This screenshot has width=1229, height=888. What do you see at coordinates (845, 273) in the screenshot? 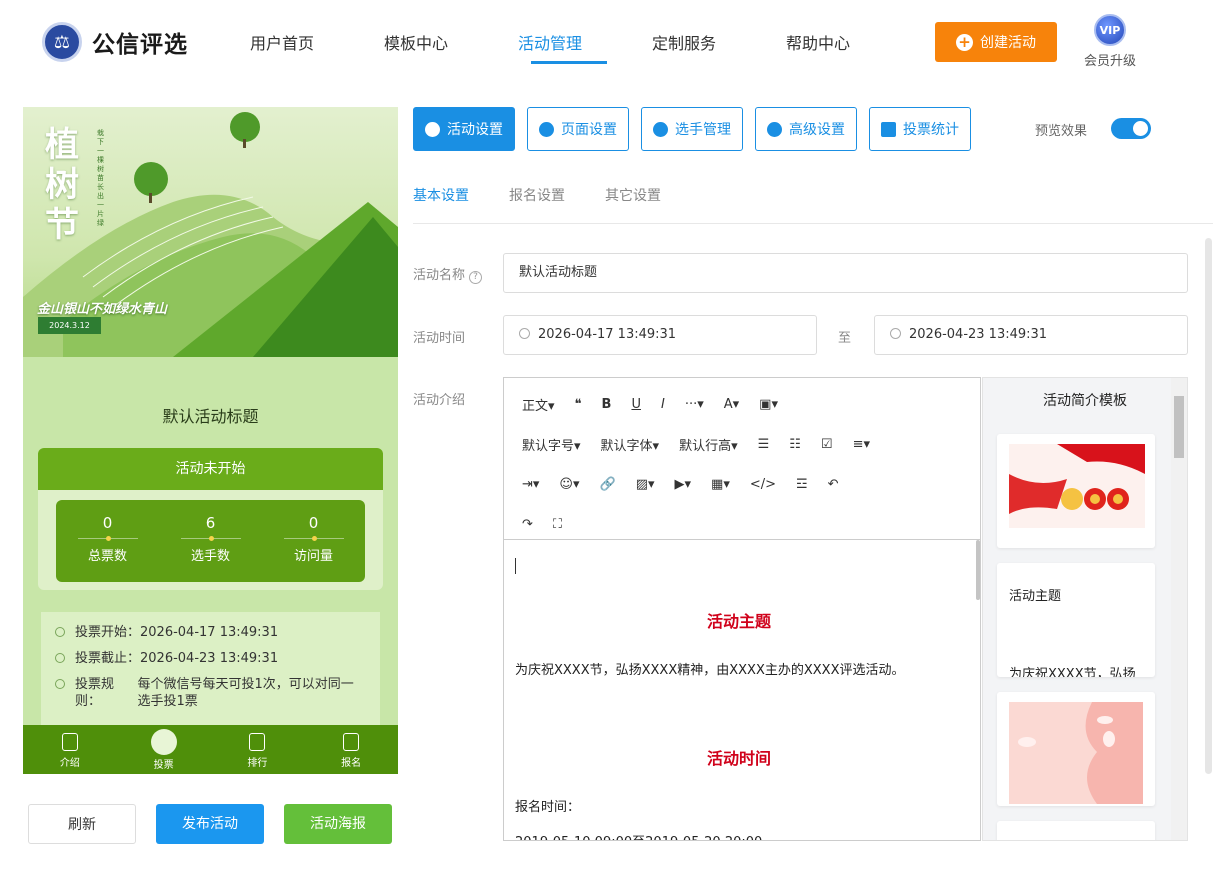
I see `activity-name-input: 默认活动标题` at bounding box center [845, 273].